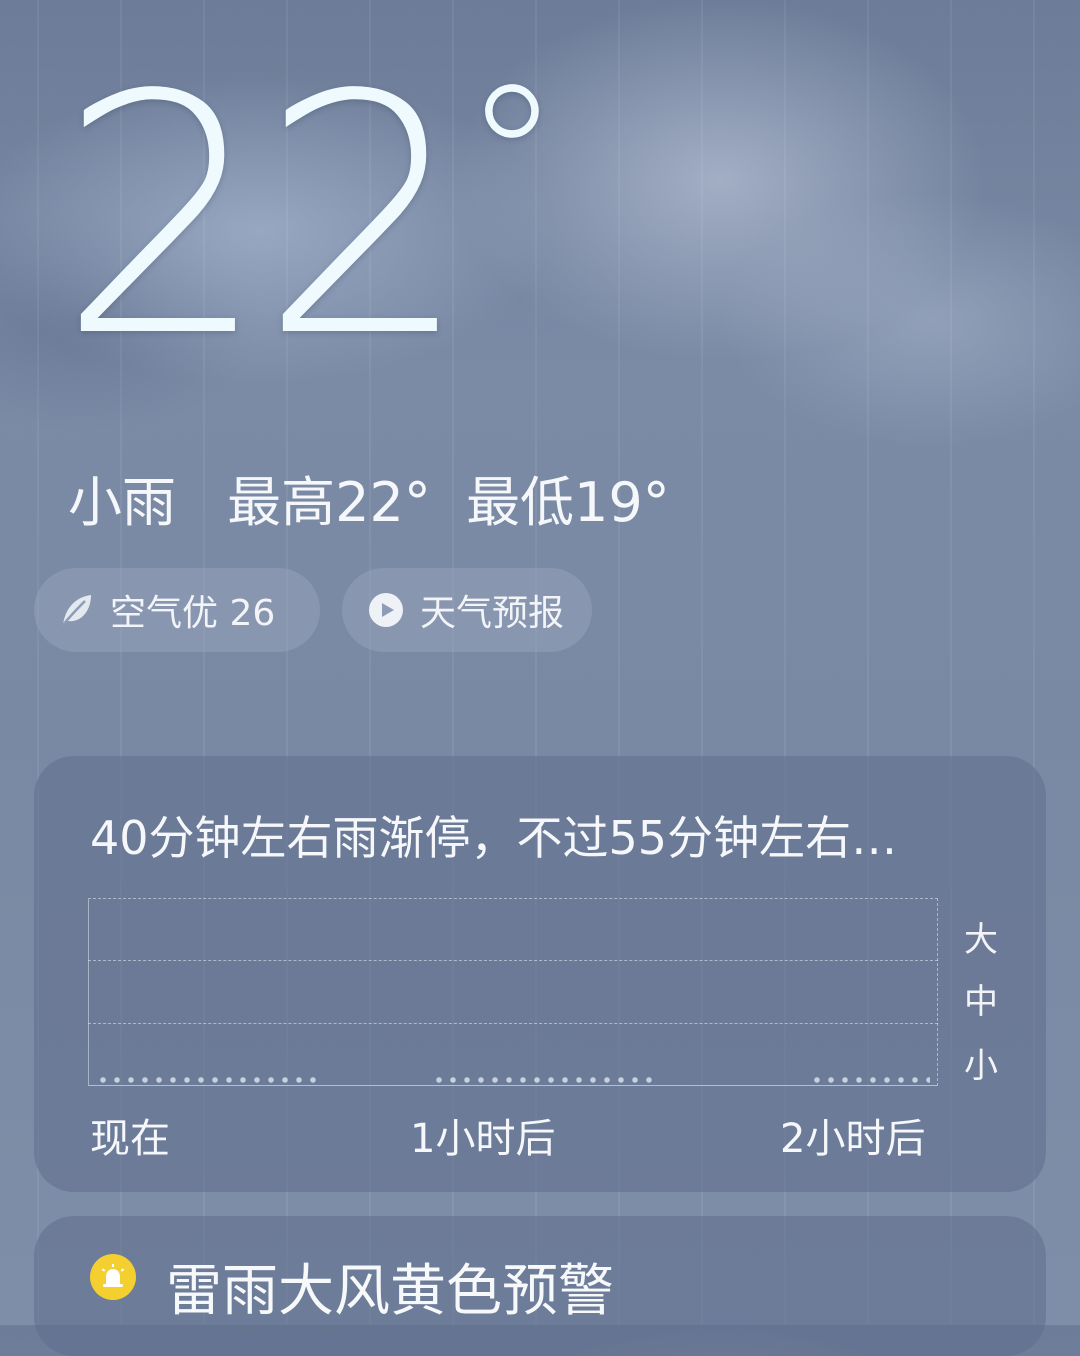  I want to click on condition-text: 小雨, so click(122, 502).